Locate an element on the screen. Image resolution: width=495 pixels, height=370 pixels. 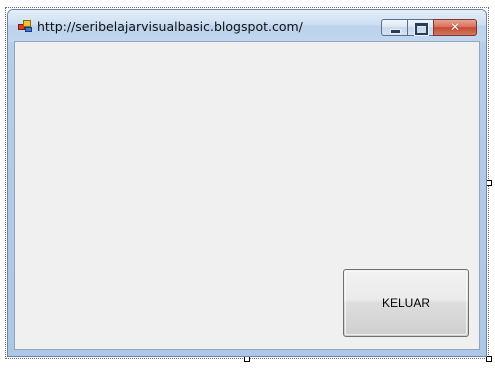
app-form-icon is located at coordinates (25, 26).